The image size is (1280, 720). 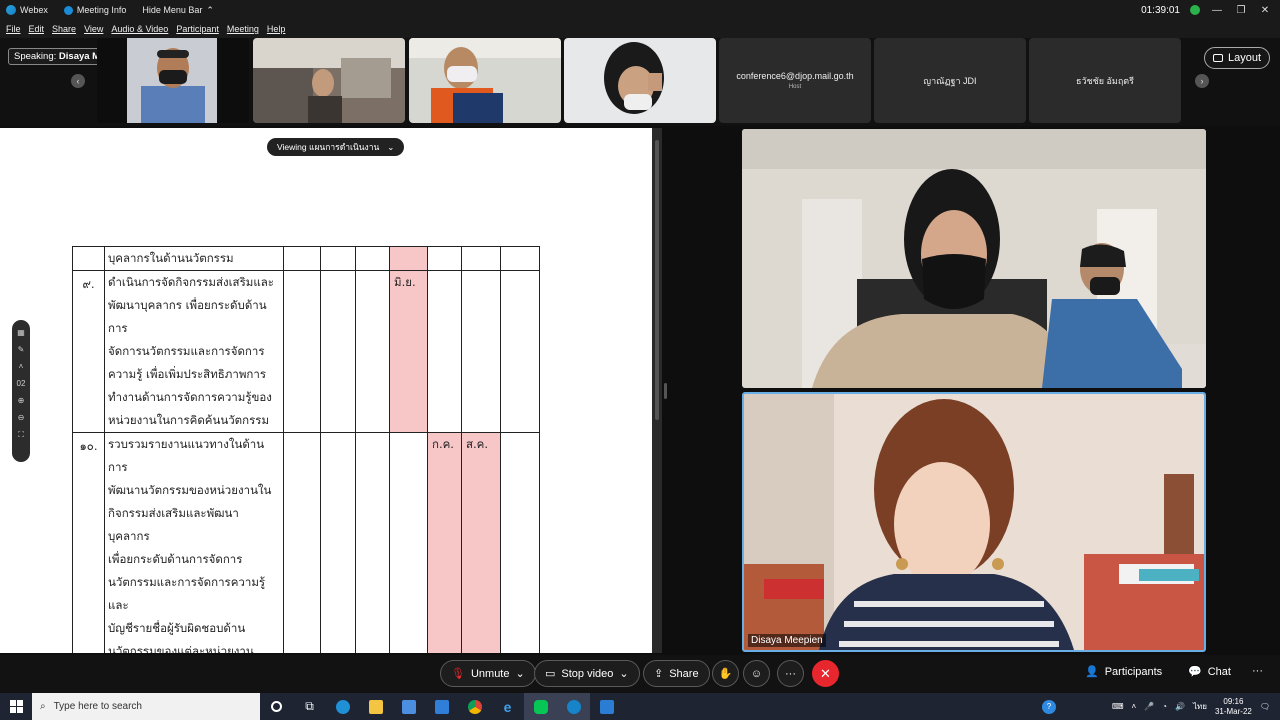 What do you see at coordinates (276, 29) in the screenshot?
I see `menu-help: Help` at bounding box center [276, 29].